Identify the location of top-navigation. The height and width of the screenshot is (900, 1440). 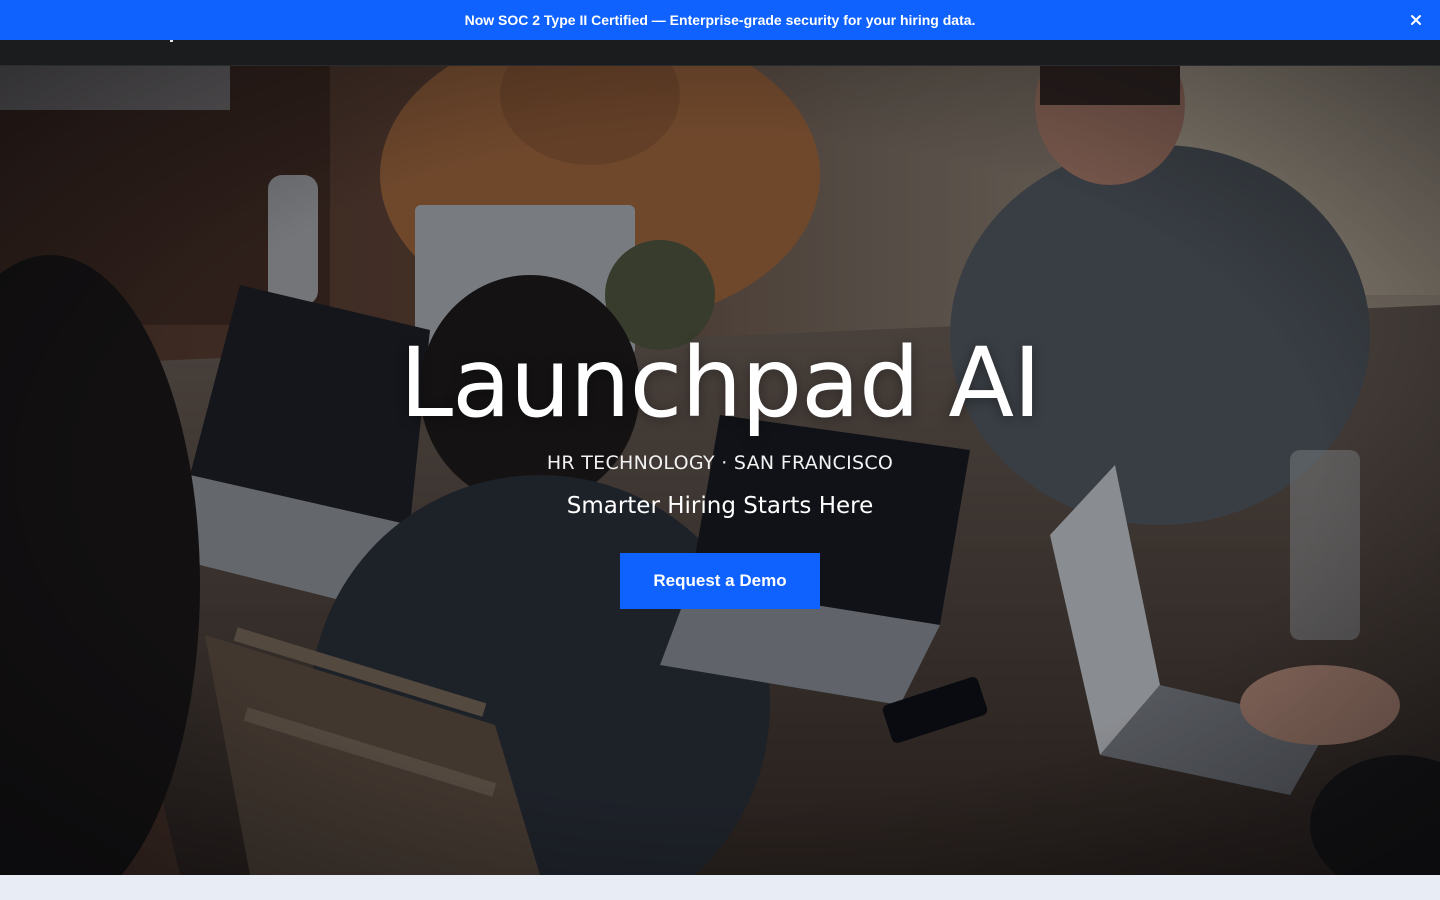
(720, 50).